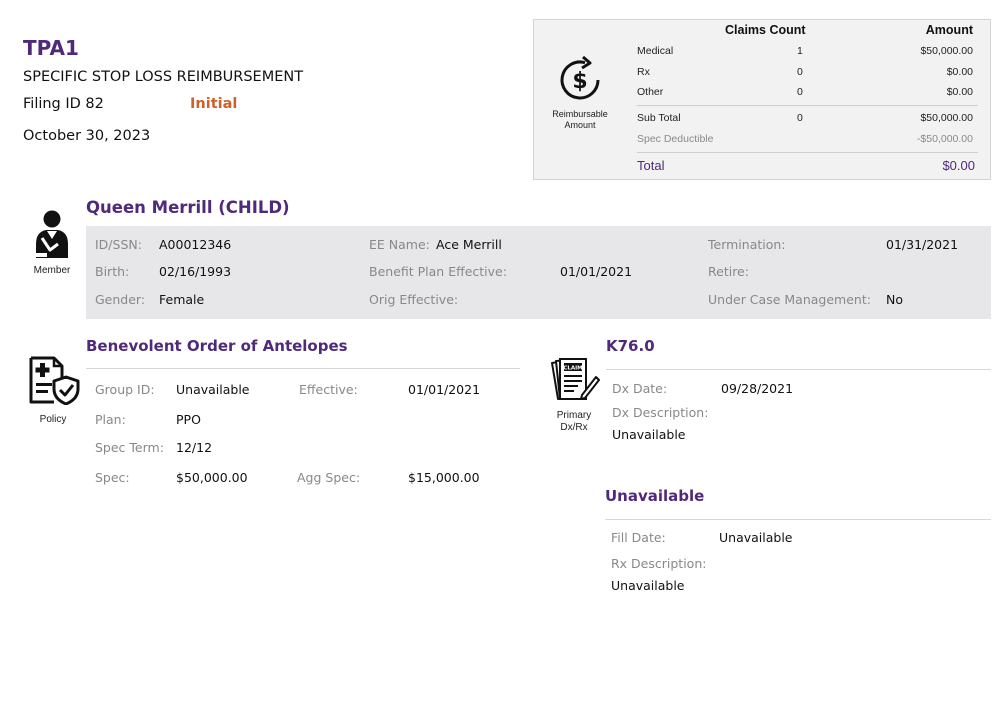 This screenshot has height=717, width=1002. What do you see at coordinates (789, 299) in the screenshot?
I see `case-management-label: Under Case Management:` at bounding box center [789, 299].